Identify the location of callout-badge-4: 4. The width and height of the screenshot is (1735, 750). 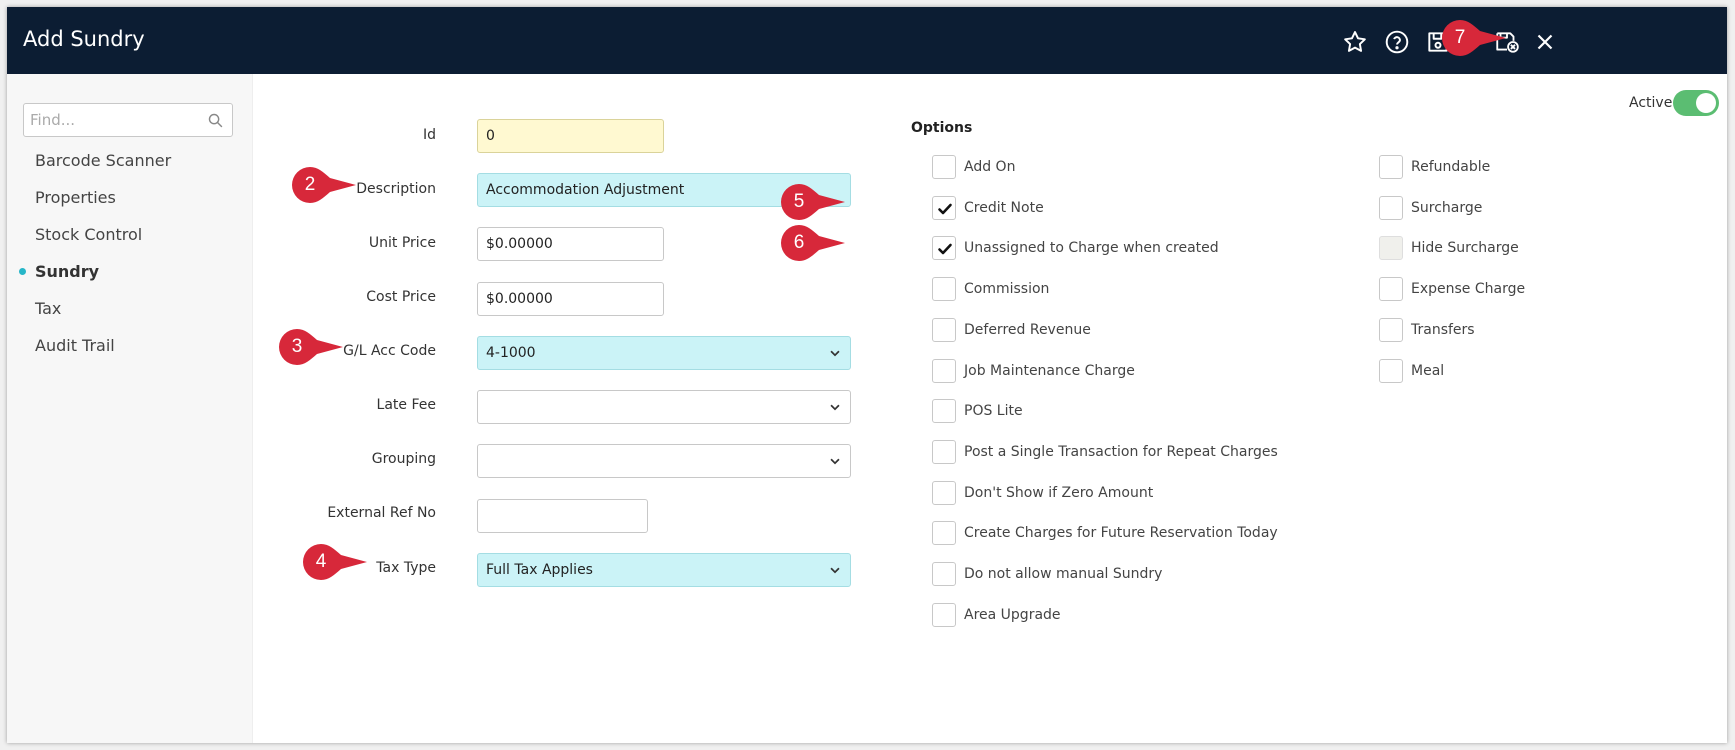
(336, 562).